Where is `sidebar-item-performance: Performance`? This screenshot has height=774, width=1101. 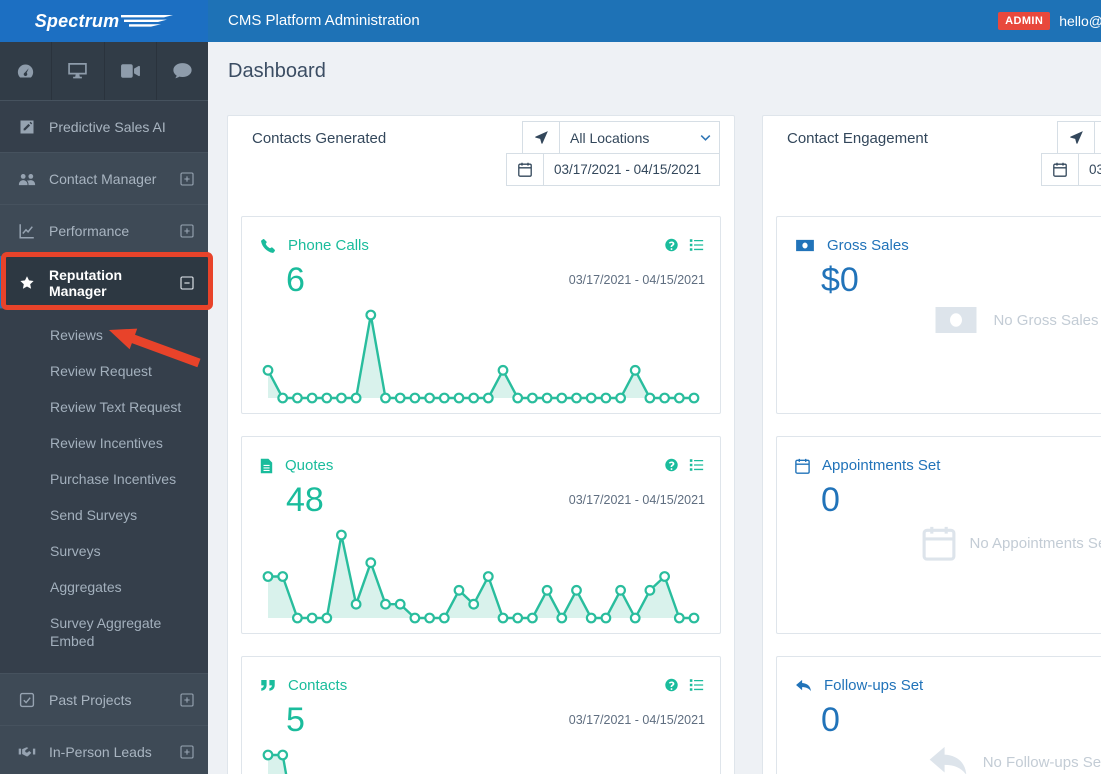 sidebar-item-performance: Performance is located at coordinates (104, 230).